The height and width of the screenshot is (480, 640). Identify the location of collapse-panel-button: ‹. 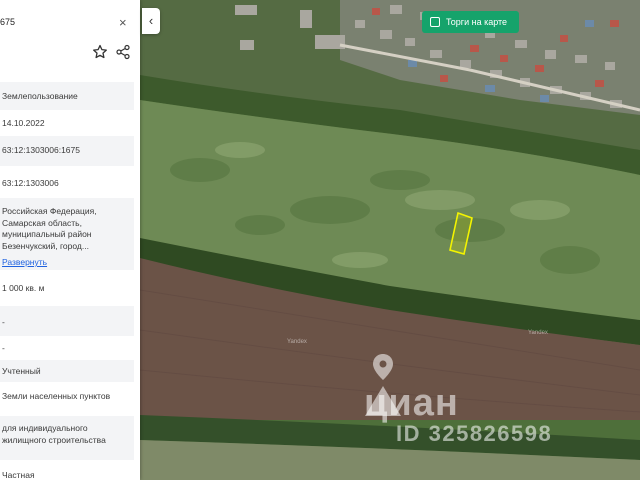
(151, 21).